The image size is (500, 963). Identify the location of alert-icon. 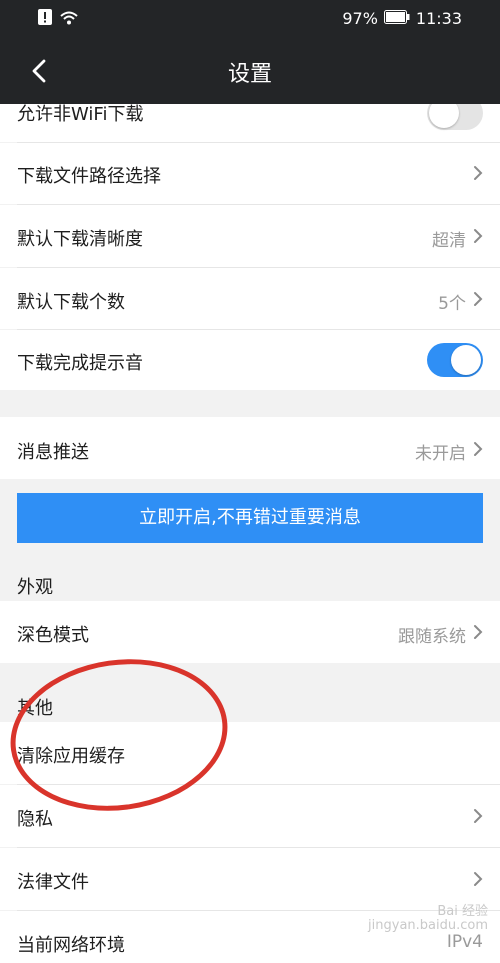
(45, 19).